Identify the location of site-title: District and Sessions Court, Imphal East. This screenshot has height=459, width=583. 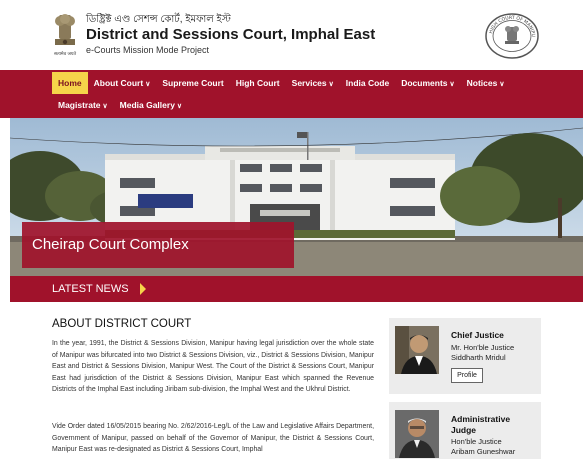
(230, 34).